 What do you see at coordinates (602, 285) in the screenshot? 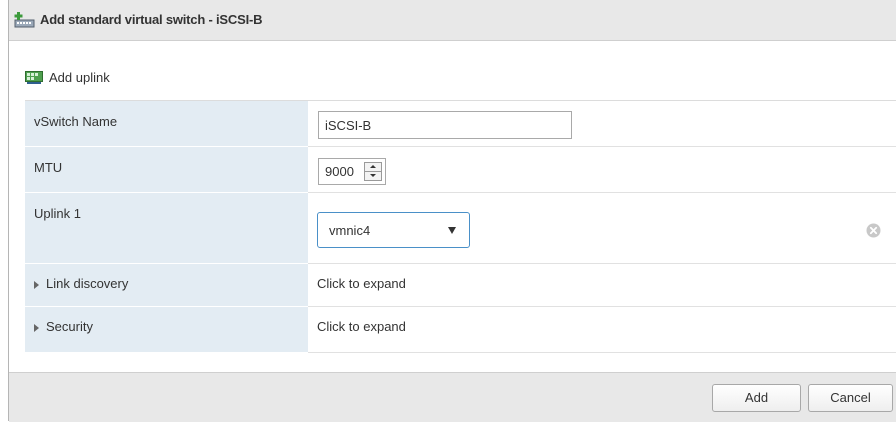
I see `link-discovery-value-cell: Click to expand` at bounding box center [602, 285].